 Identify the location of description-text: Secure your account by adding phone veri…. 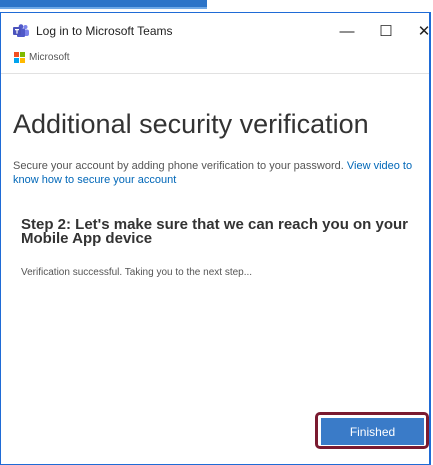
(178, 166).